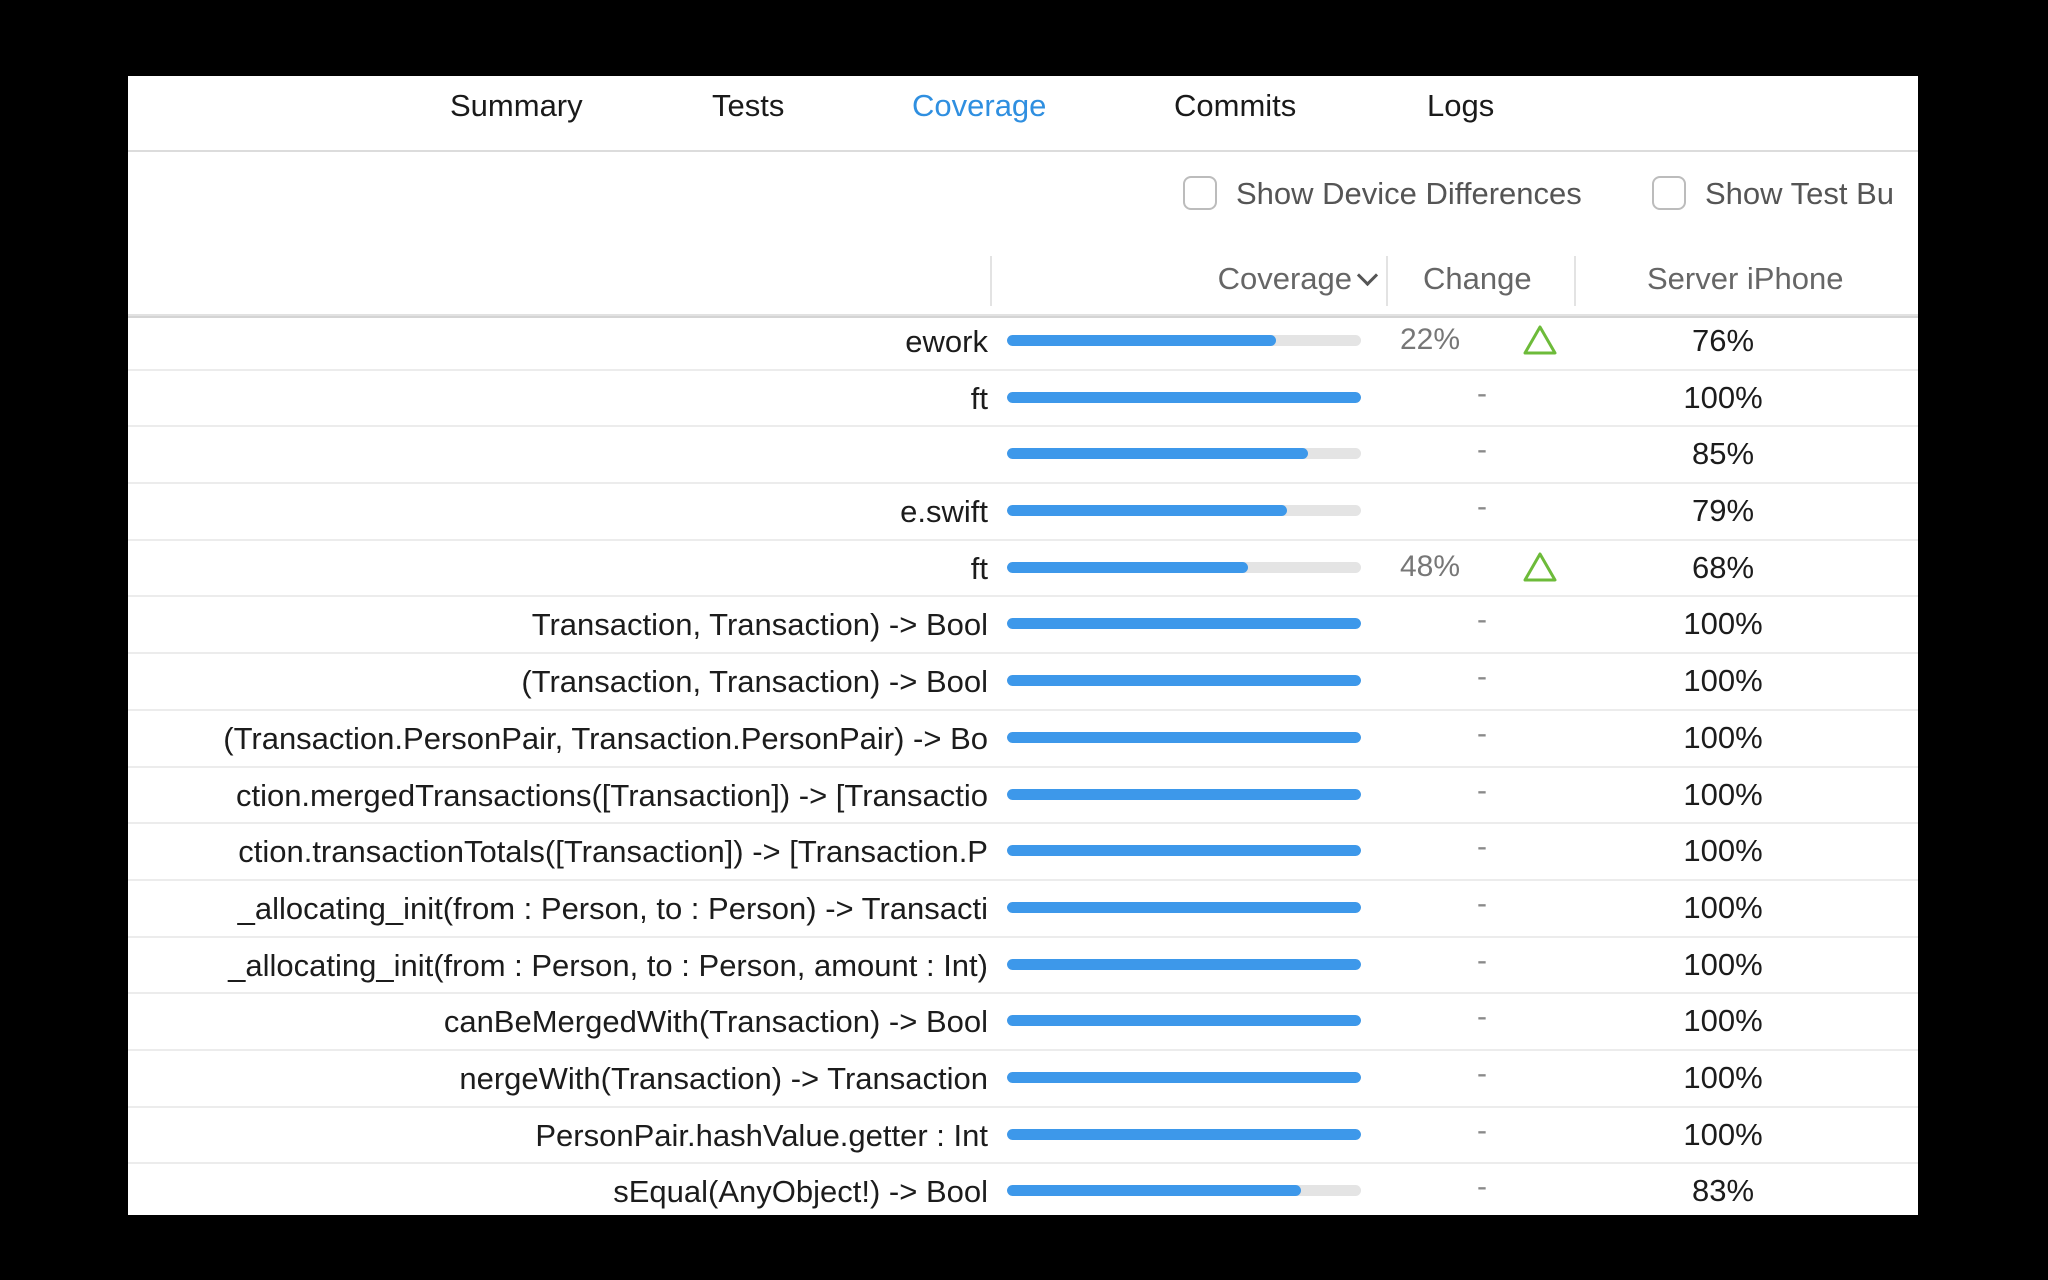 The image size is (2048, 1280). I want to click on tab-commits: Commits, so click(1235, 106).